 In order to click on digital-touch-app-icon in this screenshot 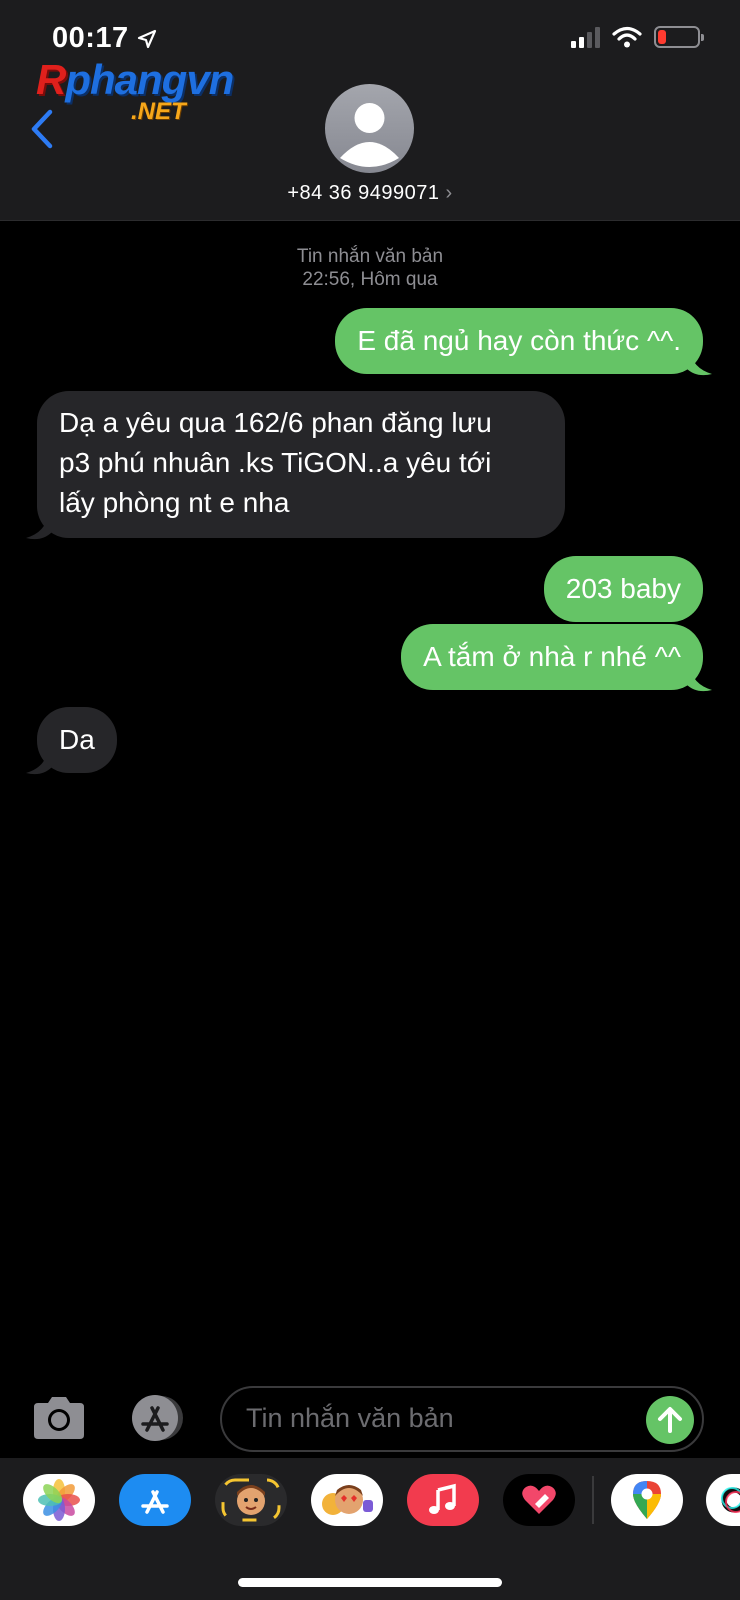, I will do `click(539, 1500)`.